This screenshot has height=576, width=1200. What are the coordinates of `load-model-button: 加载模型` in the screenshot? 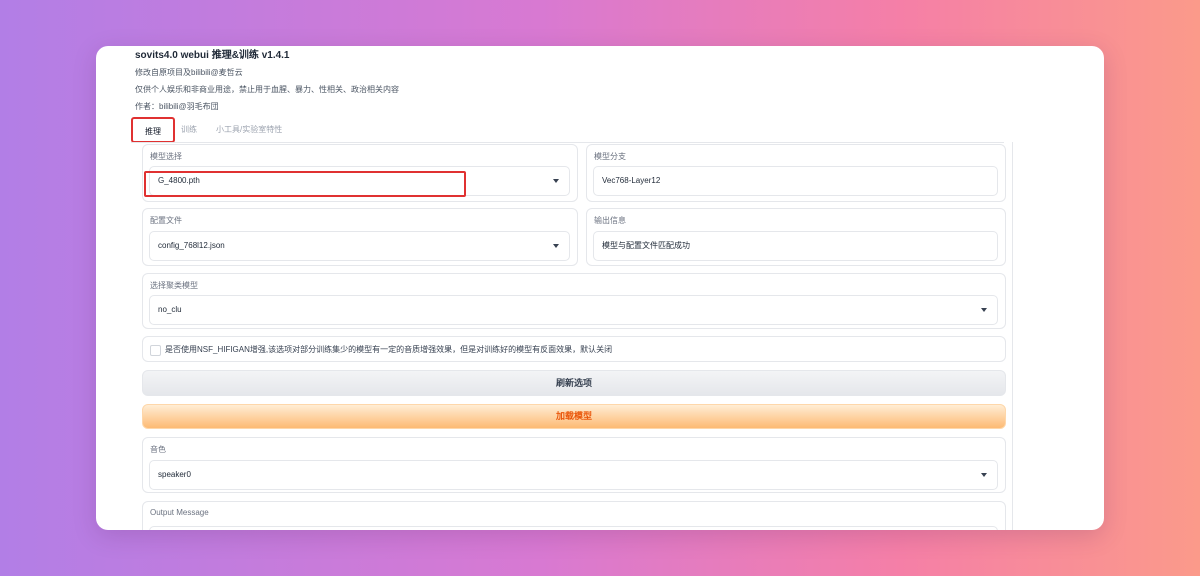 It's located at (574, 416).